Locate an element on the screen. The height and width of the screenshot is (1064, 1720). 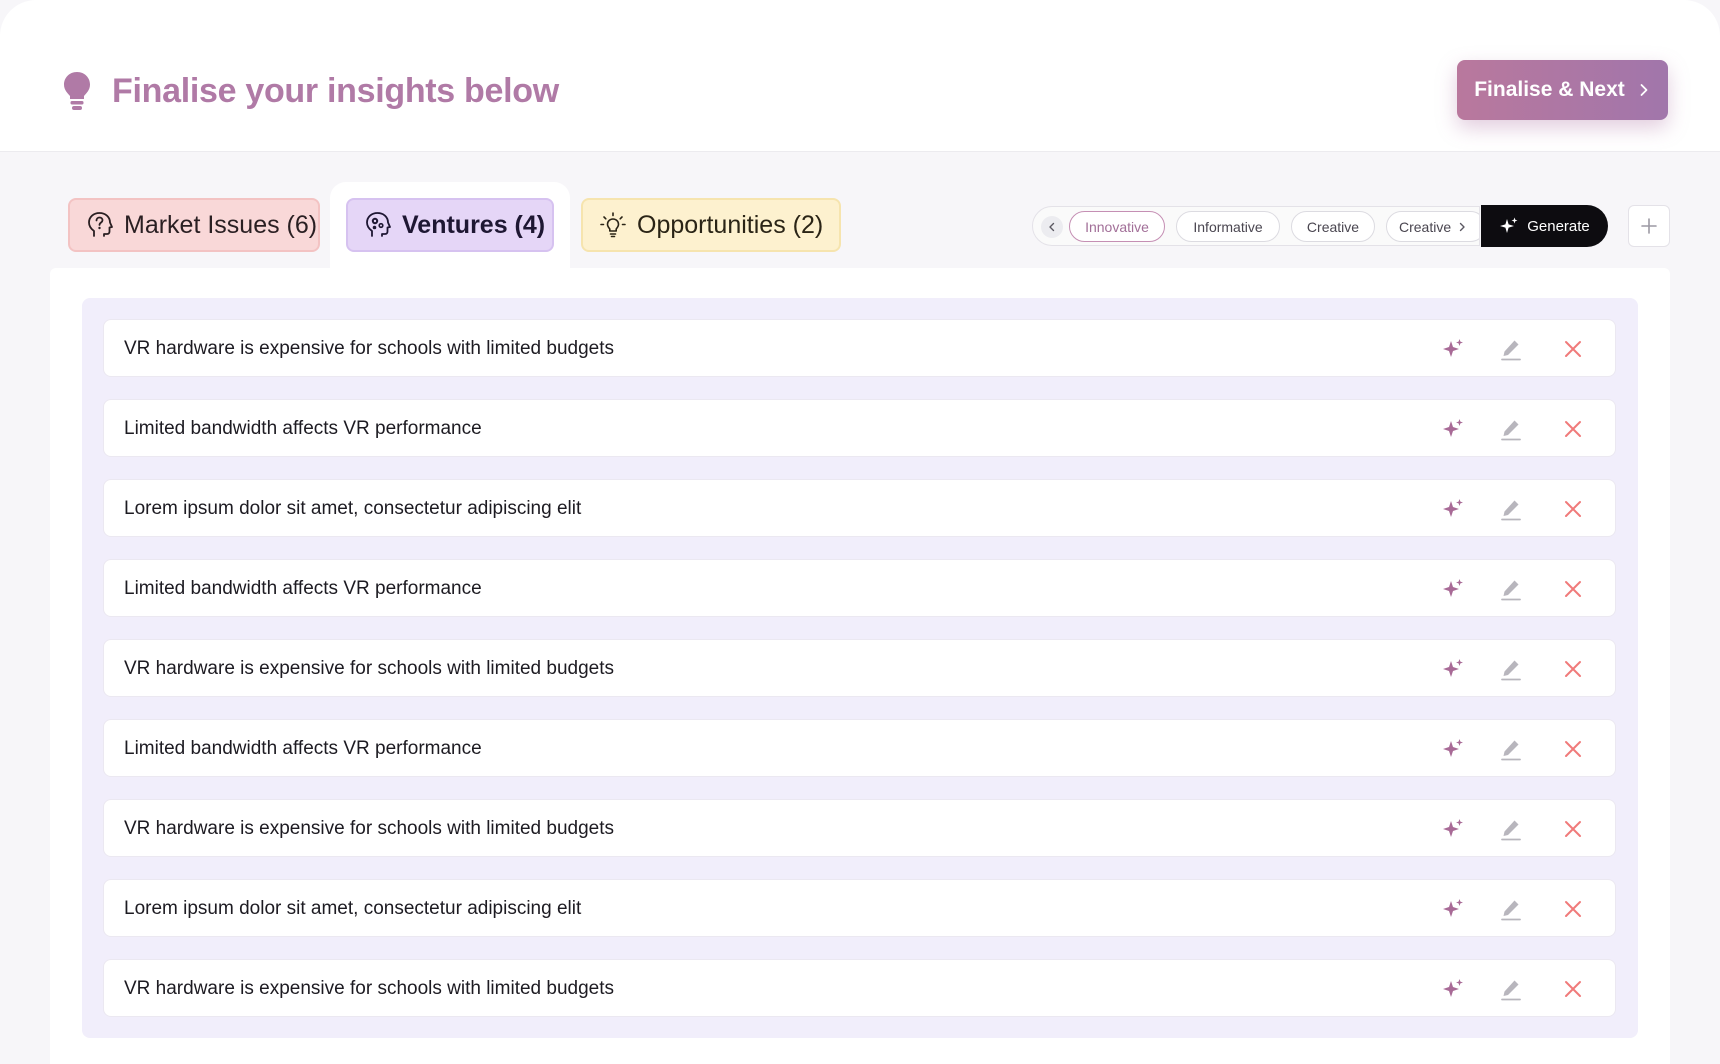
tab-market-issues-label: Market Issues (6) is located at coordinates (221, 224).